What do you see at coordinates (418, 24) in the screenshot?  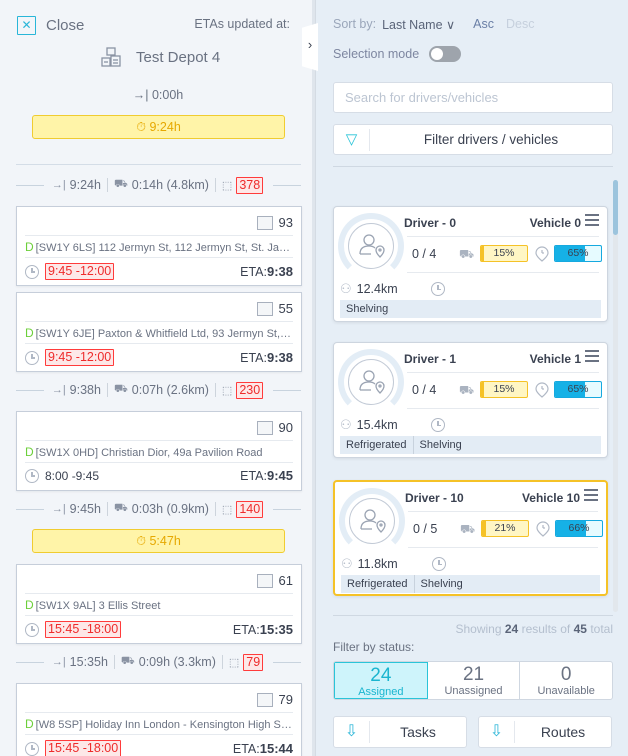 I see `sort-dropdown: Last Name ∨` at bounding box center [418, 24].